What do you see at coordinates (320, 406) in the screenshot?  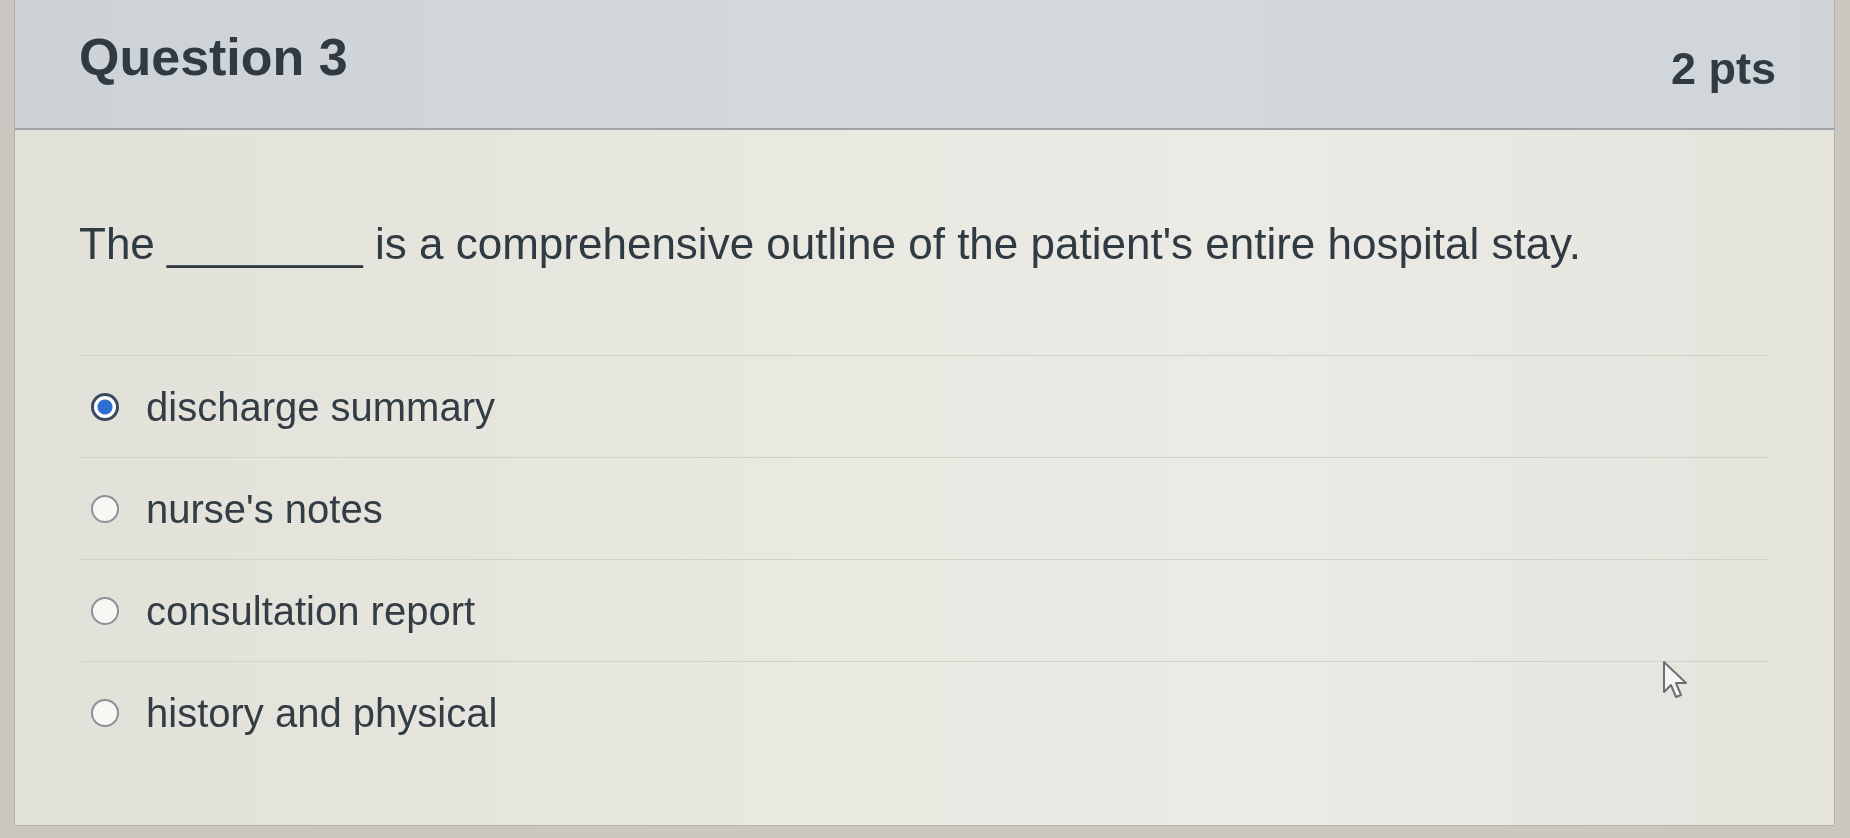 I see `answer-option: discharge summary` at bounding box center [320, 406].